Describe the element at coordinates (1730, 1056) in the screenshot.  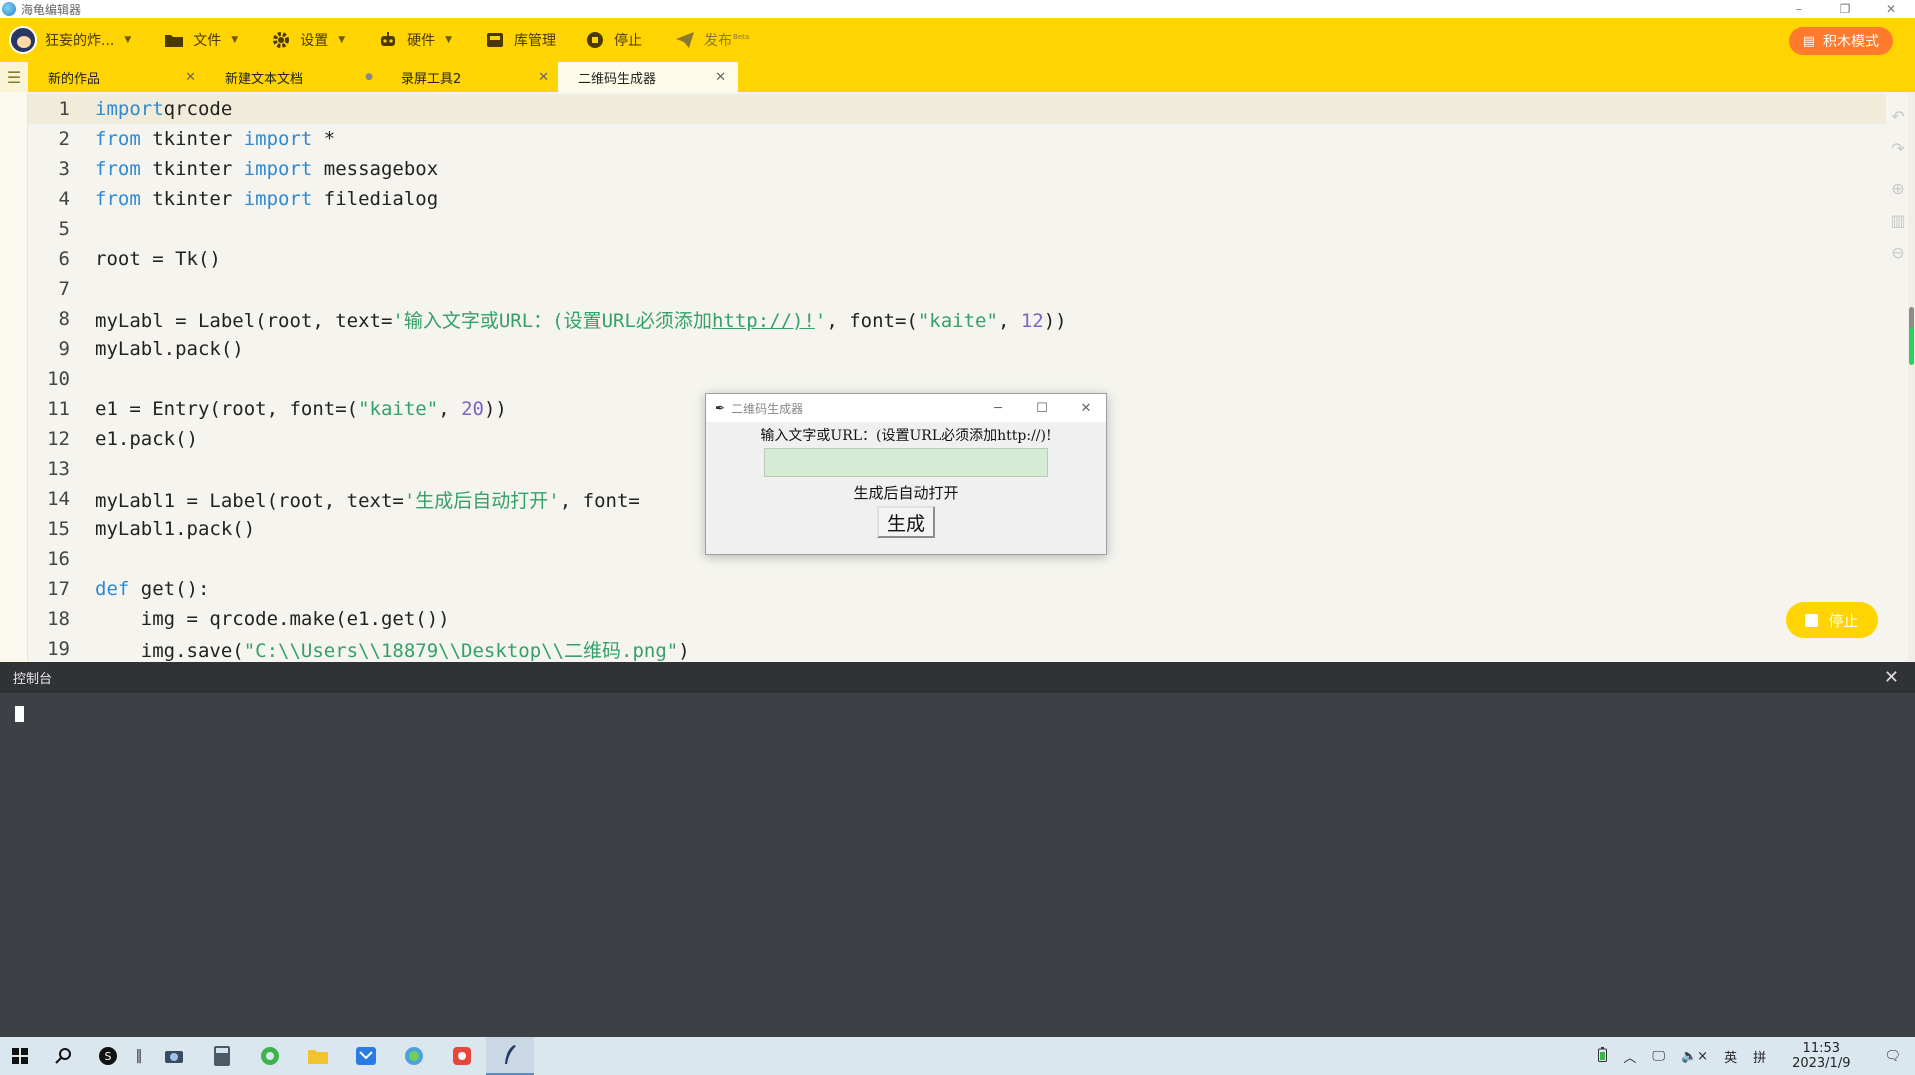
I see `input-language: 英` at that location.